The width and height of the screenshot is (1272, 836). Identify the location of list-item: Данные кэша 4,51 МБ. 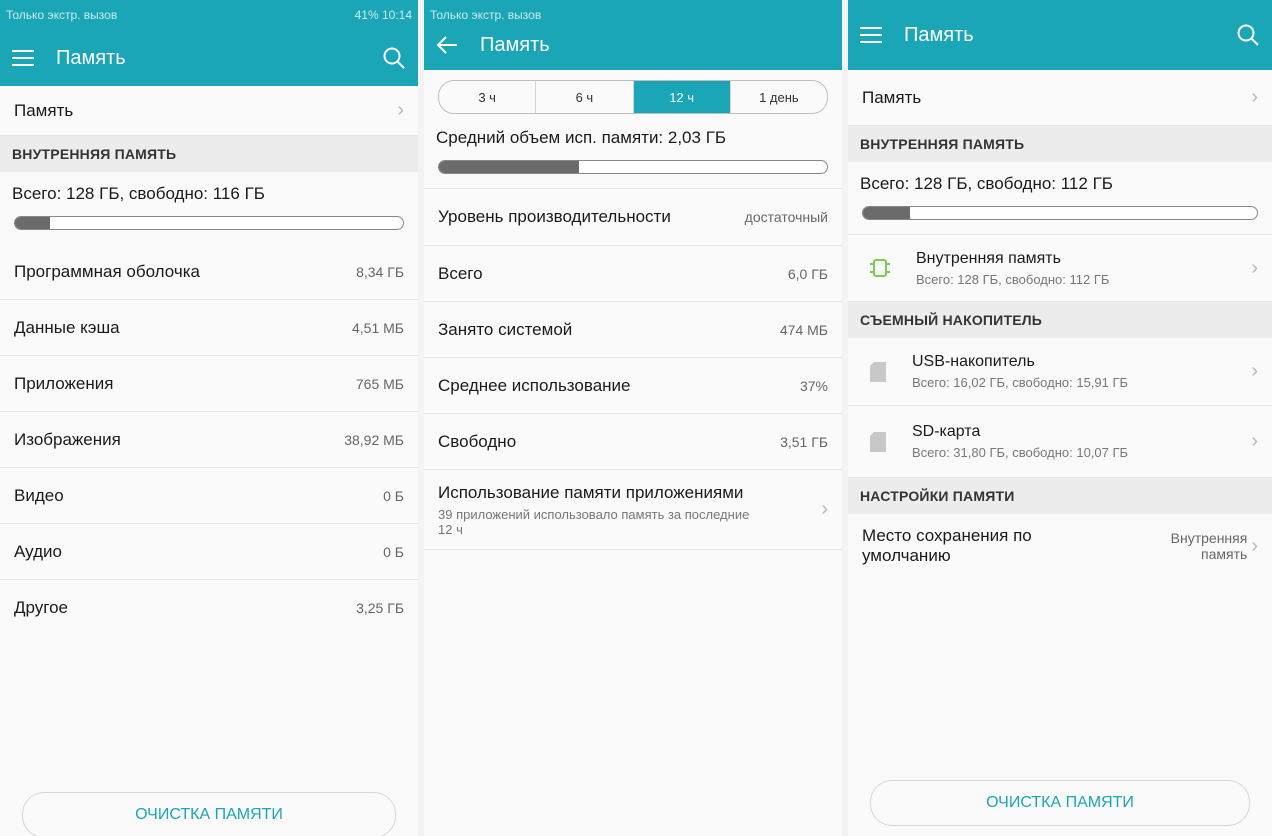
(209, 328).